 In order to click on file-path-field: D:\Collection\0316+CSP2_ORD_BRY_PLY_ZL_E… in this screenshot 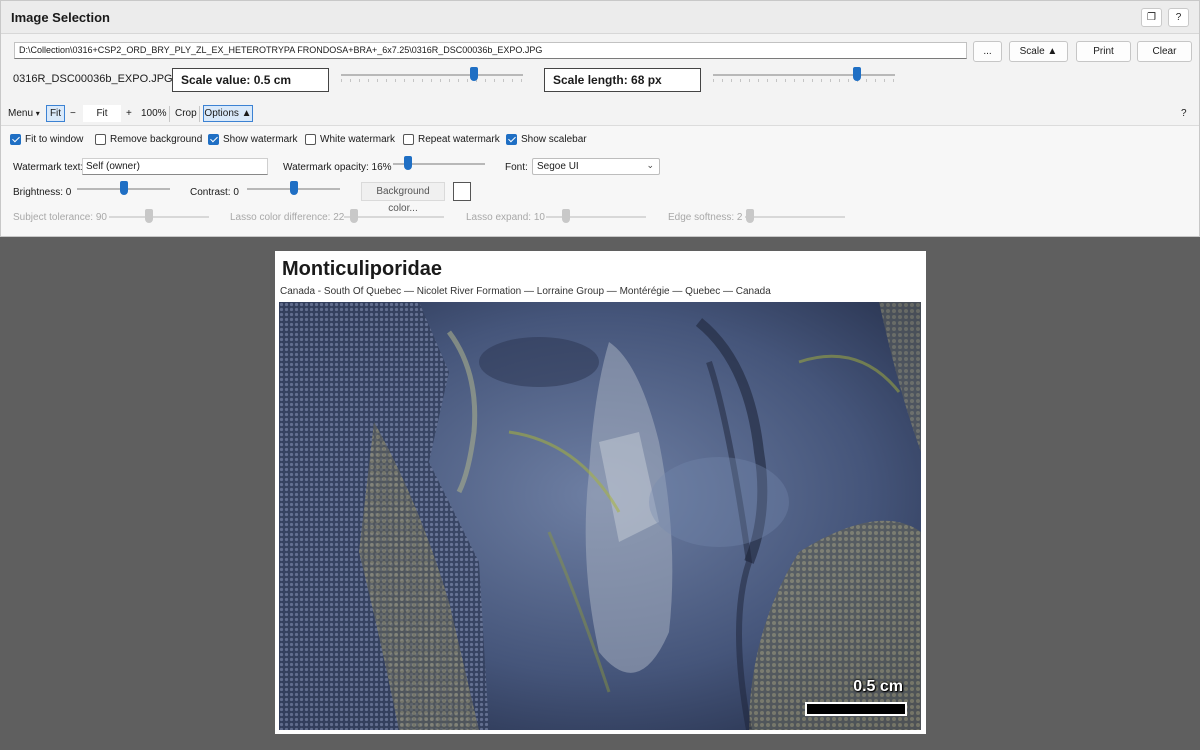, I will do `click(490, 50)`.